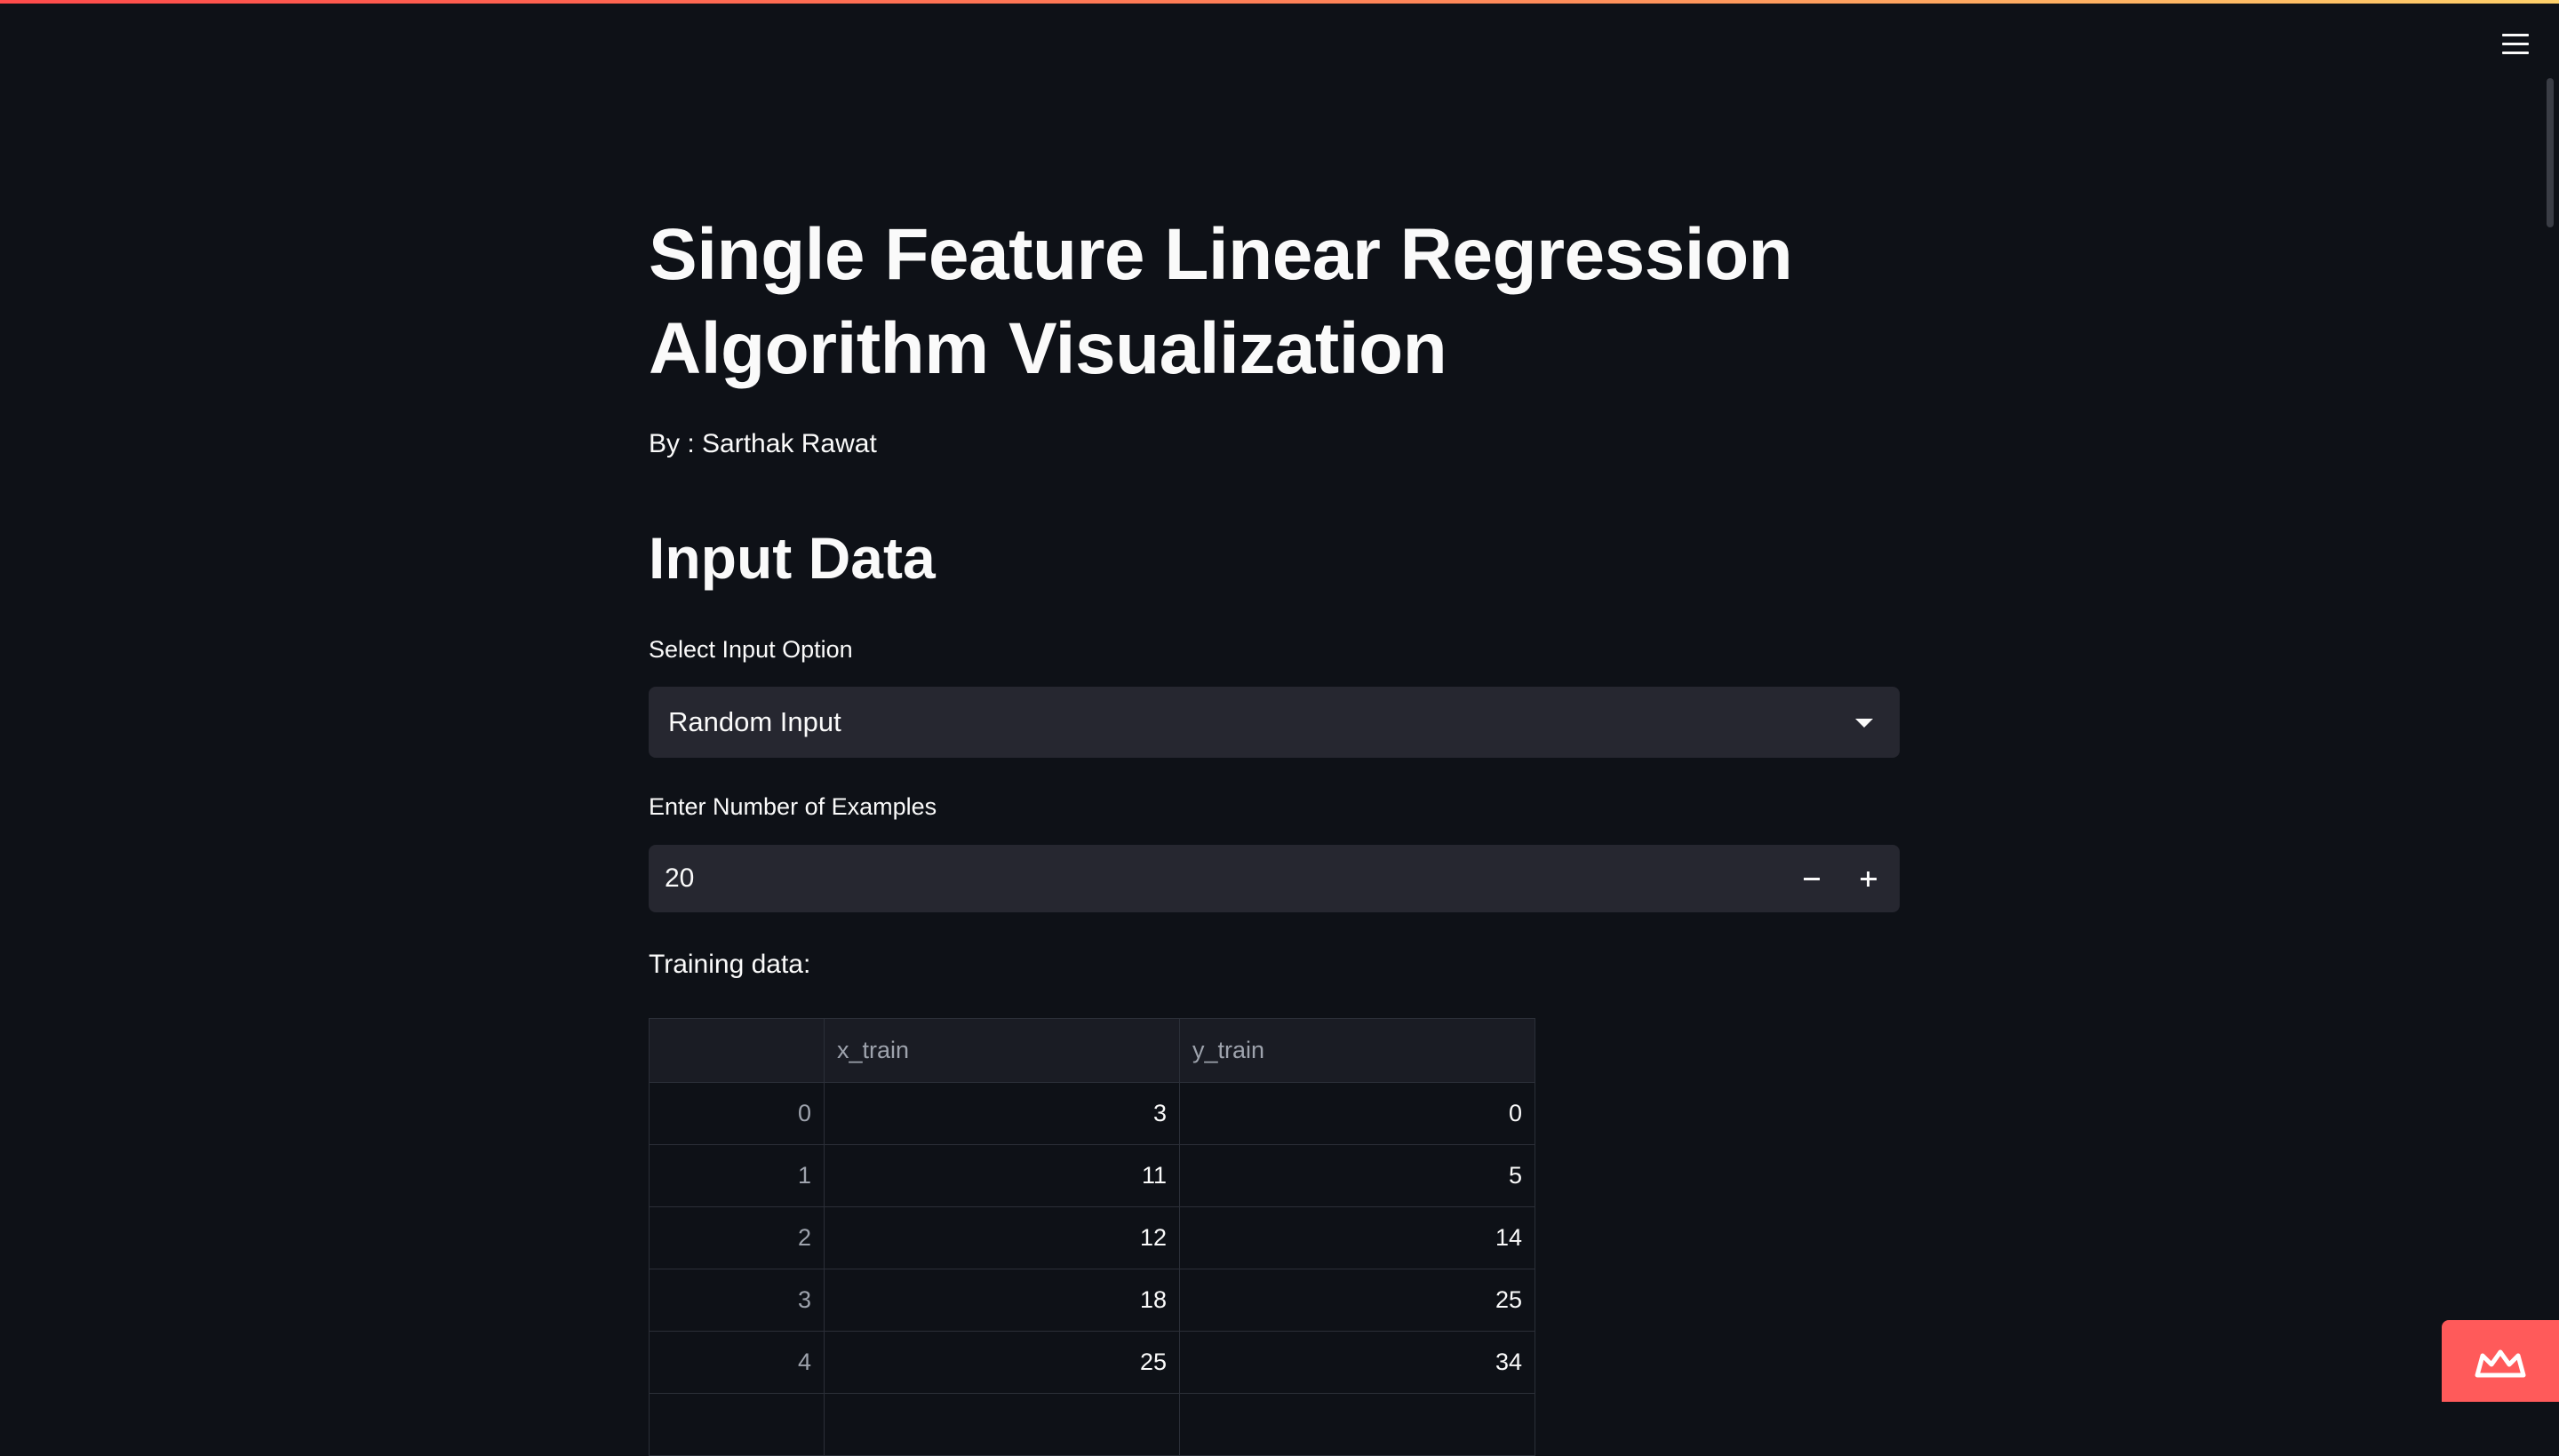  Describe the element at coordinates (1357, 1050) in the screenshot. I see `table-header-y-train: y_train` at that location.